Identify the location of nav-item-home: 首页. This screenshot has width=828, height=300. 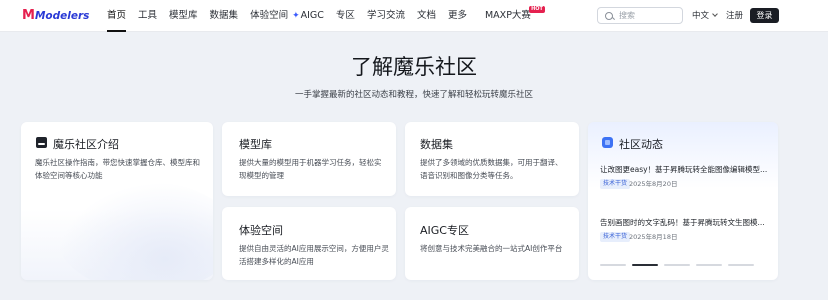
(117, 16).